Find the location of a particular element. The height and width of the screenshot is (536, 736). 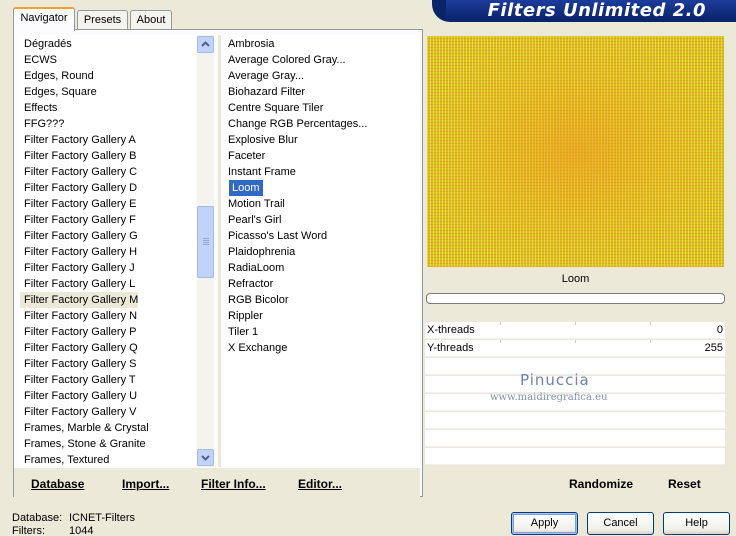

filter-item: Pearl's Girl is located at coordinates (252, 220).